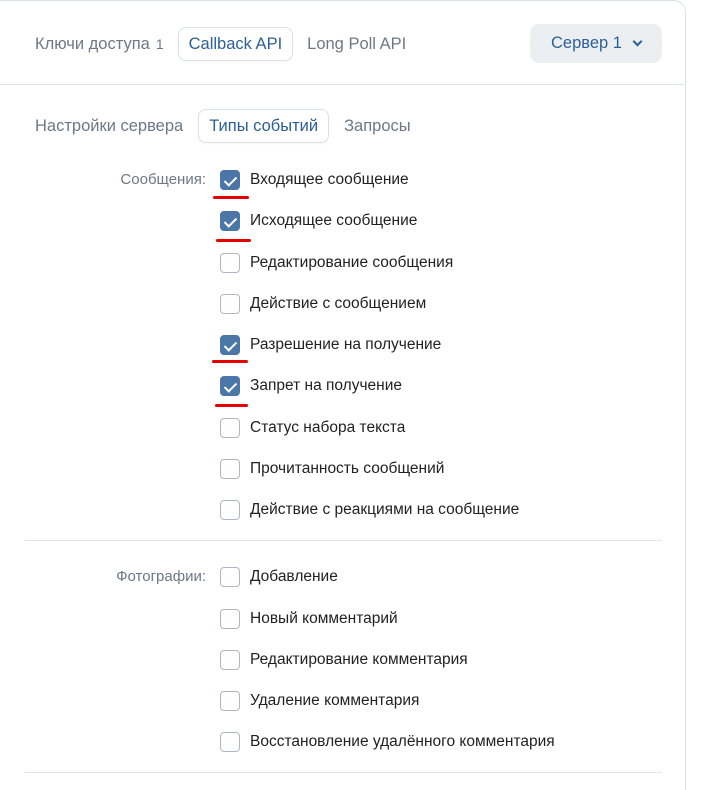 The image size is (707, 790). I want to click on tab-access-keys-label: Ключи доступа, so click(92, 44).